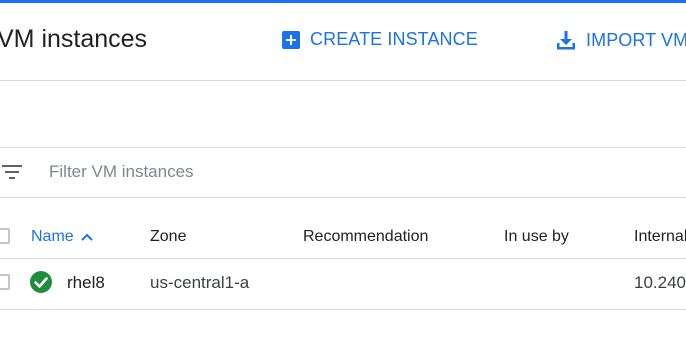  I want to click on import-vm-label: IMPORT VM, so click(636, 39).